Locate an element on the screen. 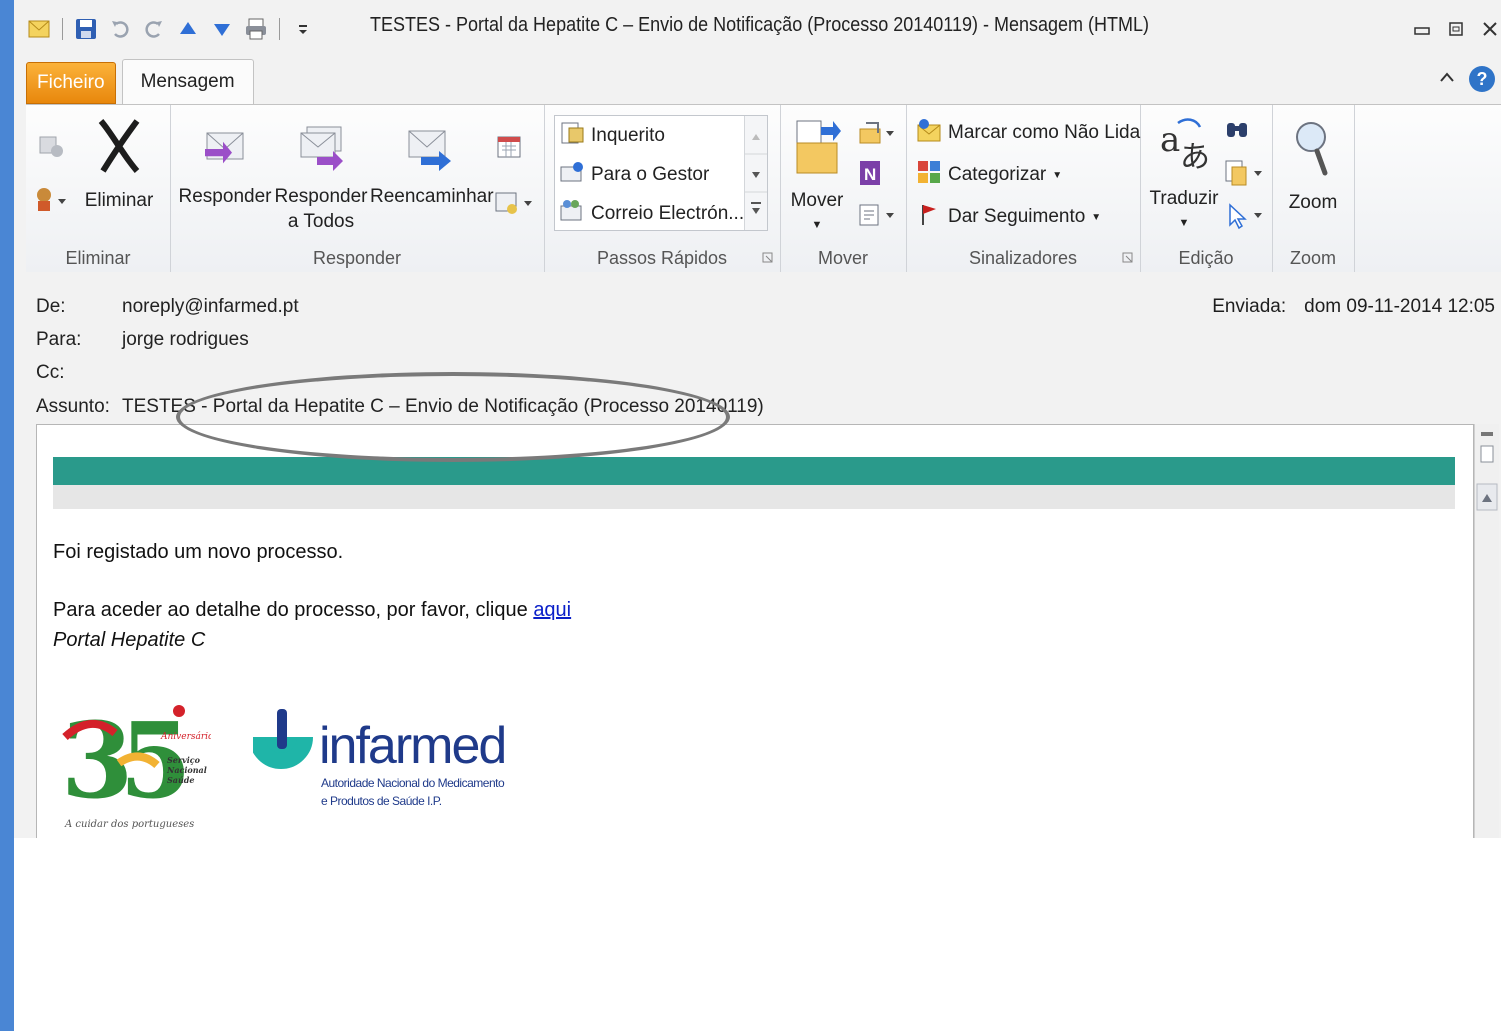 Image resolution: width=1501 pixels, height=1031 pixels. reply-icon is located at coordinates (225, 148).